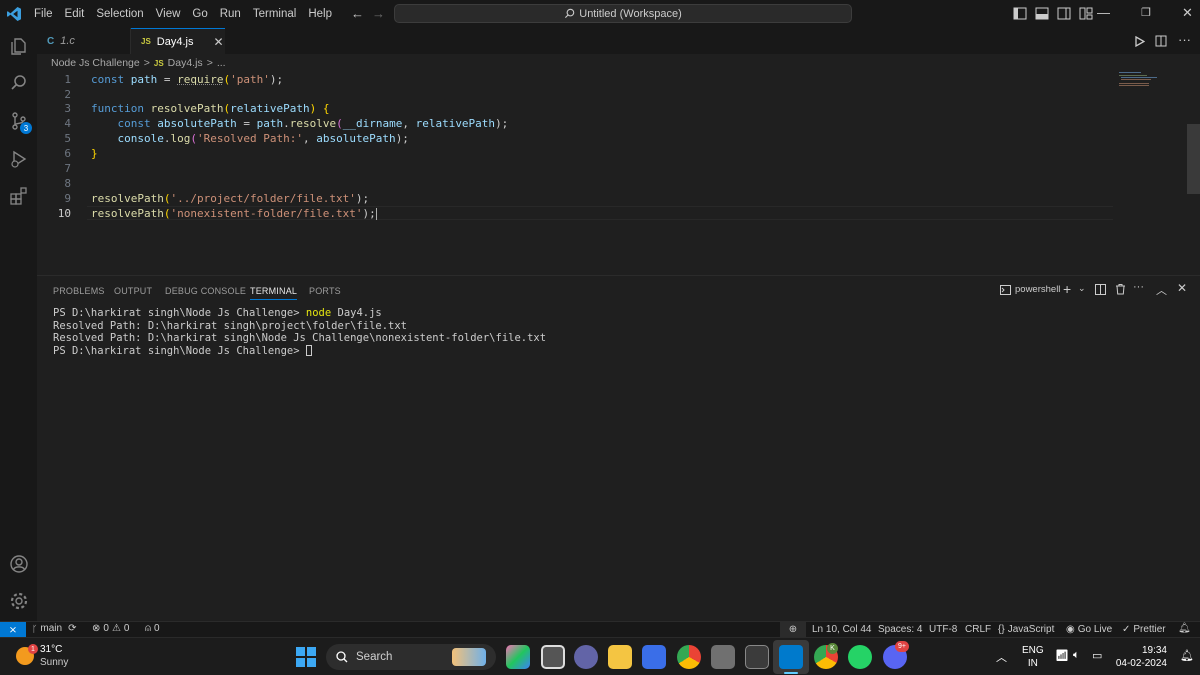  Describe the element at coordinates (689, 657) in the screenshot. I see `chrome-icon` at that location.